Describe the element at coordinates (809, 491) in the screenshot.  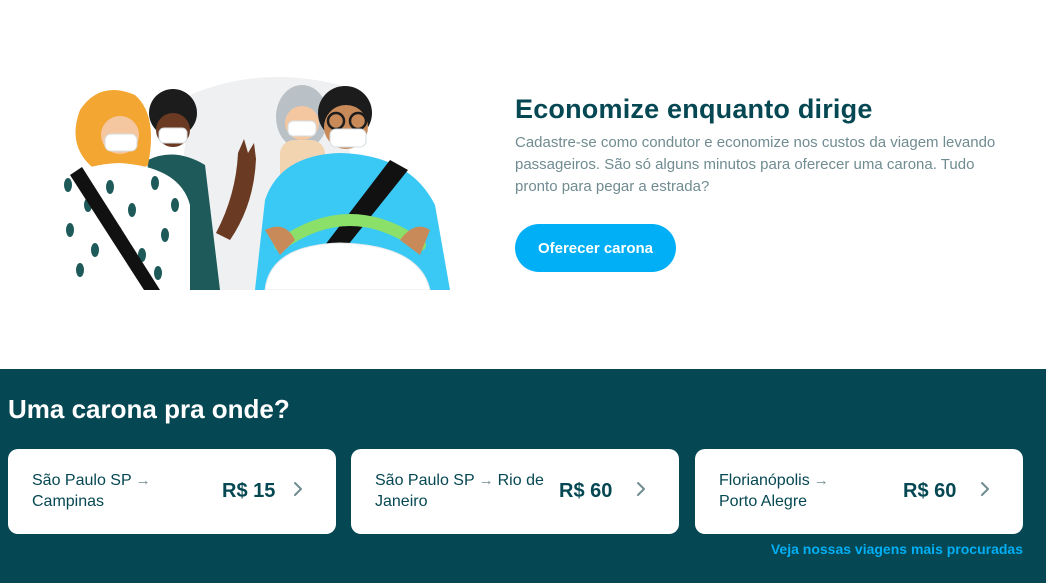
I see `route-text: Florianópolis → Porto Alegre` at that location.